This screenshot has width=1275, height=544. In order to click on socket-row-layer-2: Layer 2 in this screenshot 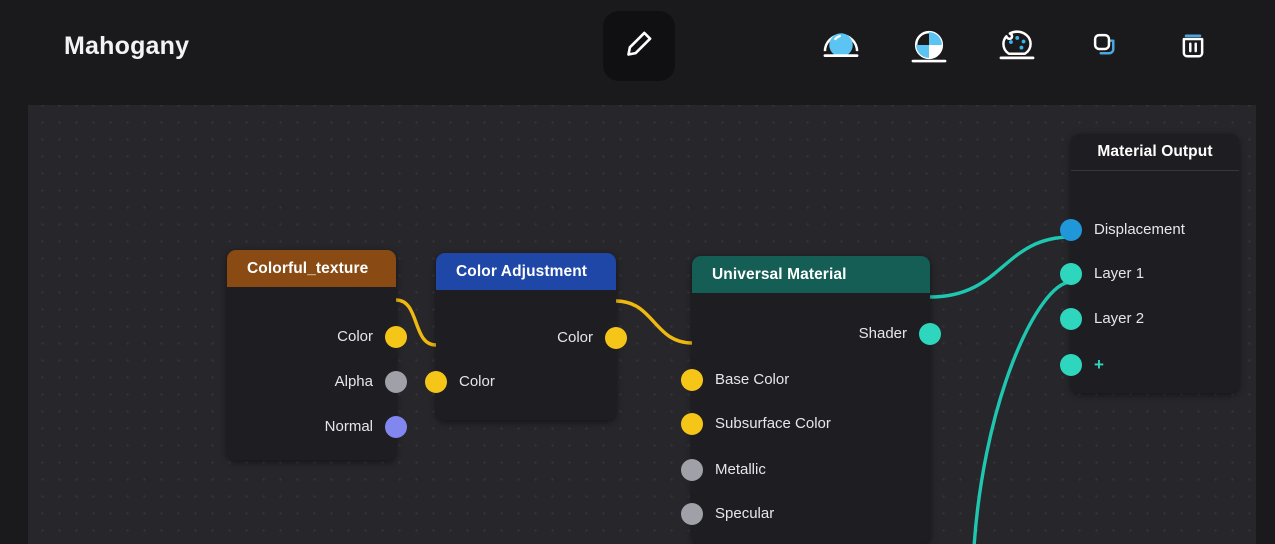, I will do `click(1149, 319)`.